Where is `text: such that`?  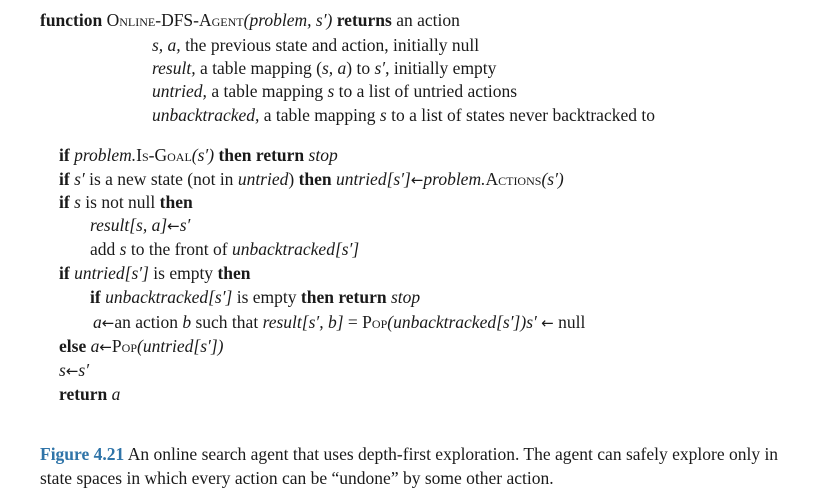
text: such that is located at coordinates (227, 322).